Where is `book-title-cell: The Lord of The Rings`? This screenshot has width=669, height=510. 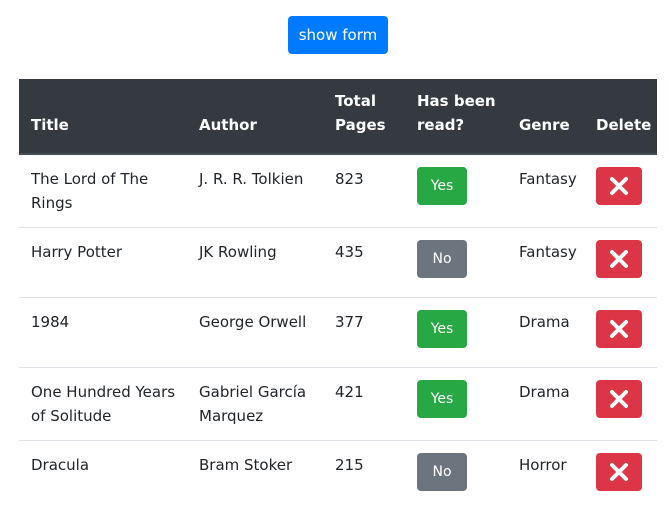 book-title-cell: The Lord of The Rings is located at coordinates (103, 191).